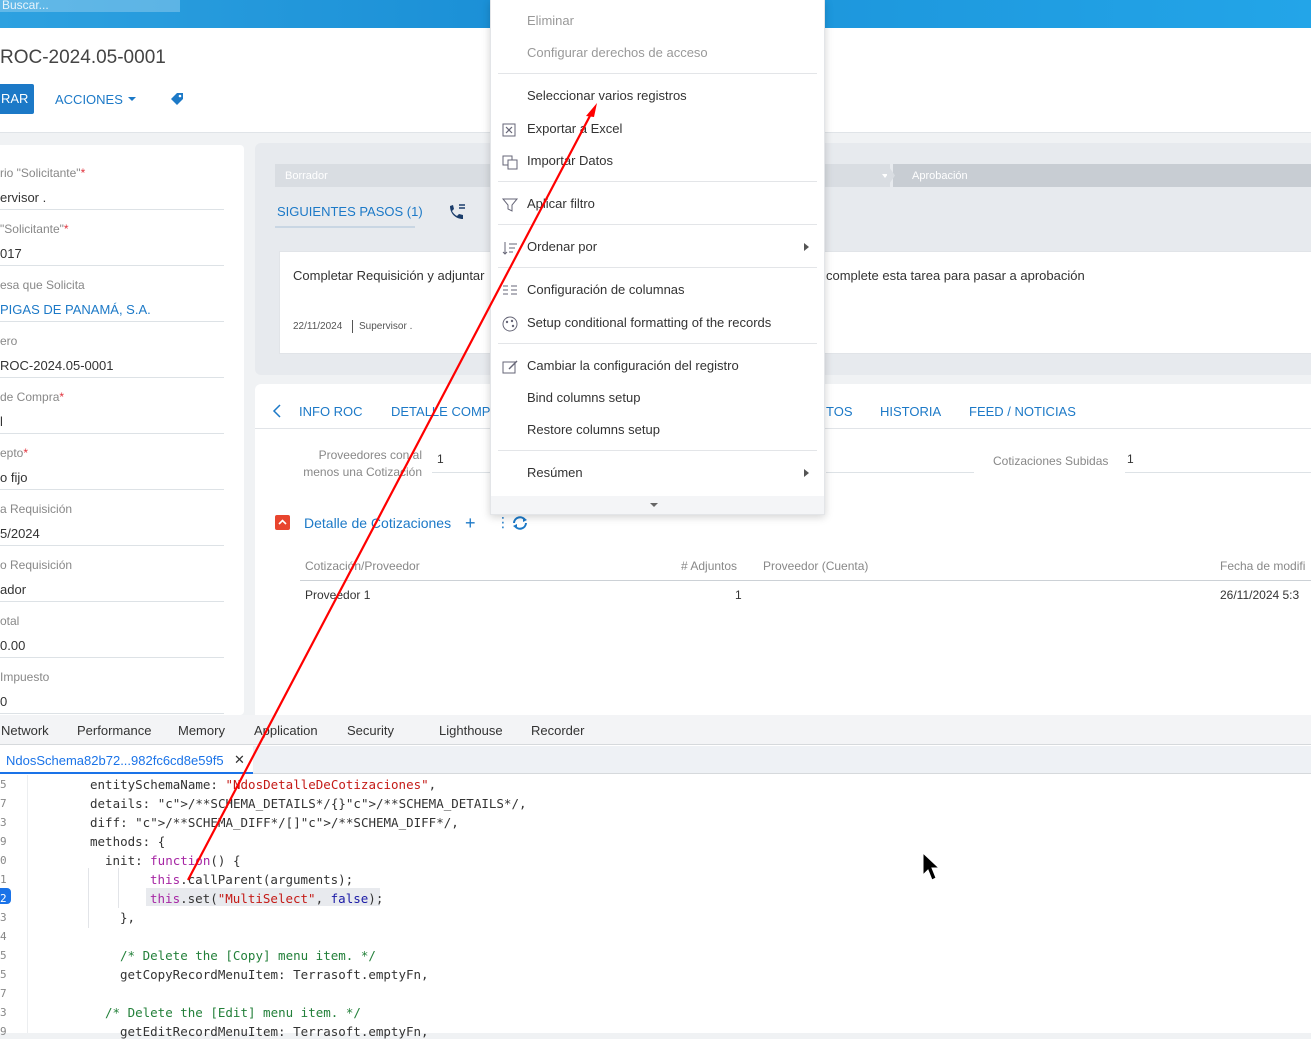  What do you see at coordinates (891, 175) in the screenshot?
I see `stage-arrow` at bounding box center [891, 175].